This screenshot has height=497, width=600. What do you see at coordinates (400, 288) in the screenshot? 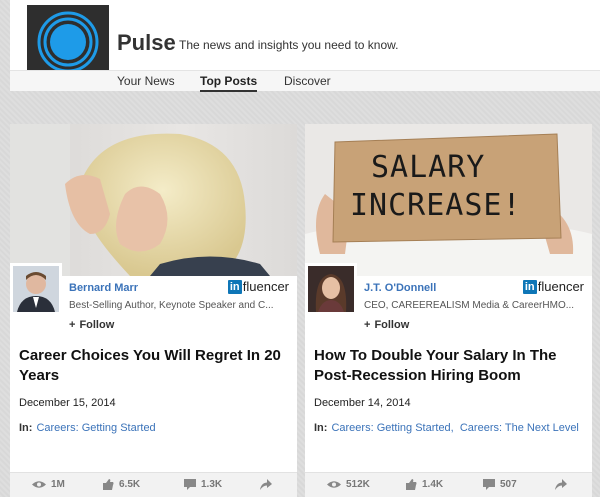
I see `author-name: J.T. O'Donnell` at bounding box center [400, 288].